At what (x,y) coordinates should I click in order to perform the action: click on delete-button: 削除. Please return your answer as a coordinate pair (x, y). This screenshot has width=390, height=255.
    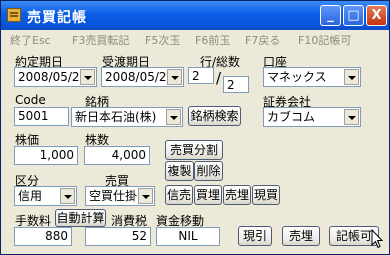
    Looking at the image, I should click on (208, 171).